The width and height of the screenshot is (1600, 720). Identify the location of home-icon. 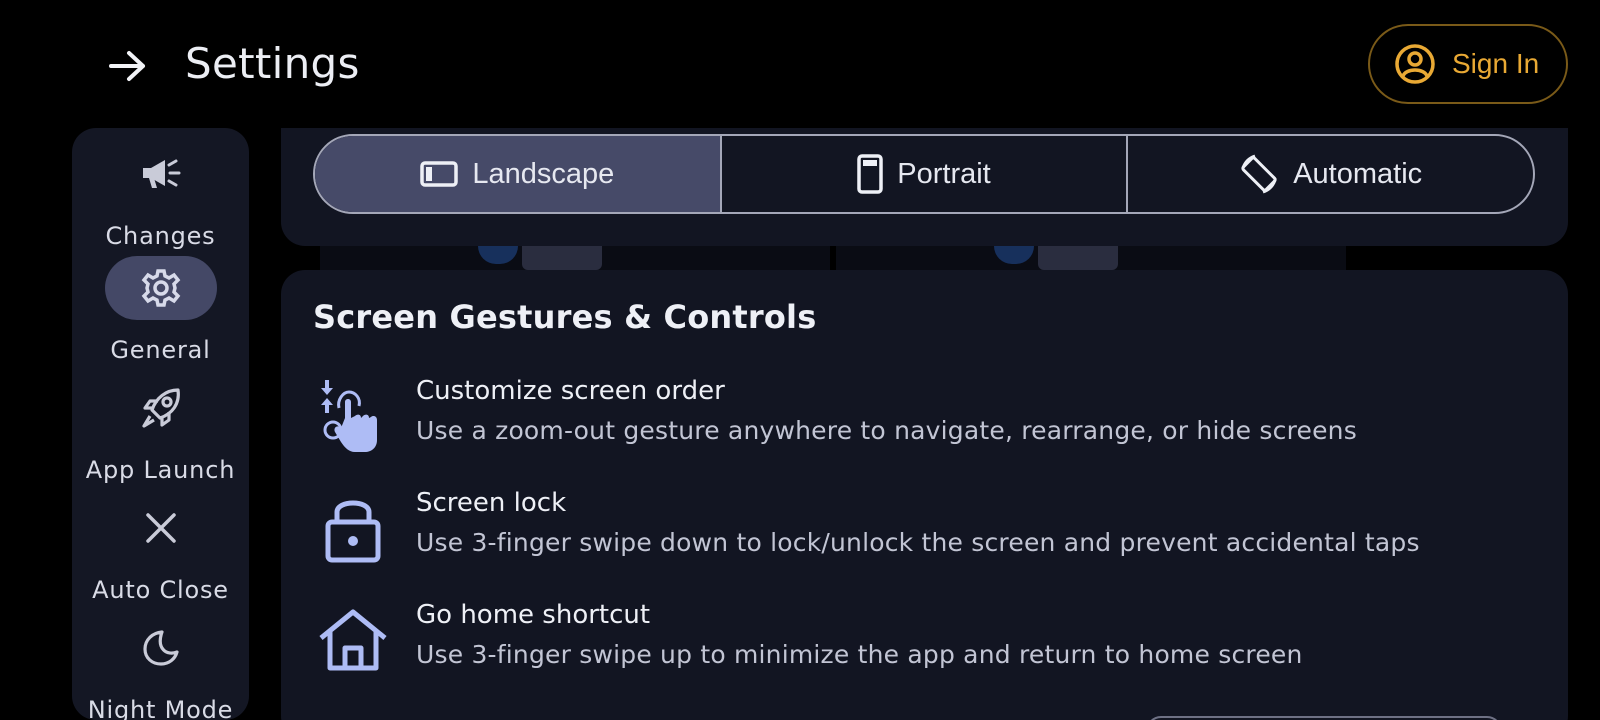
(353, 640).